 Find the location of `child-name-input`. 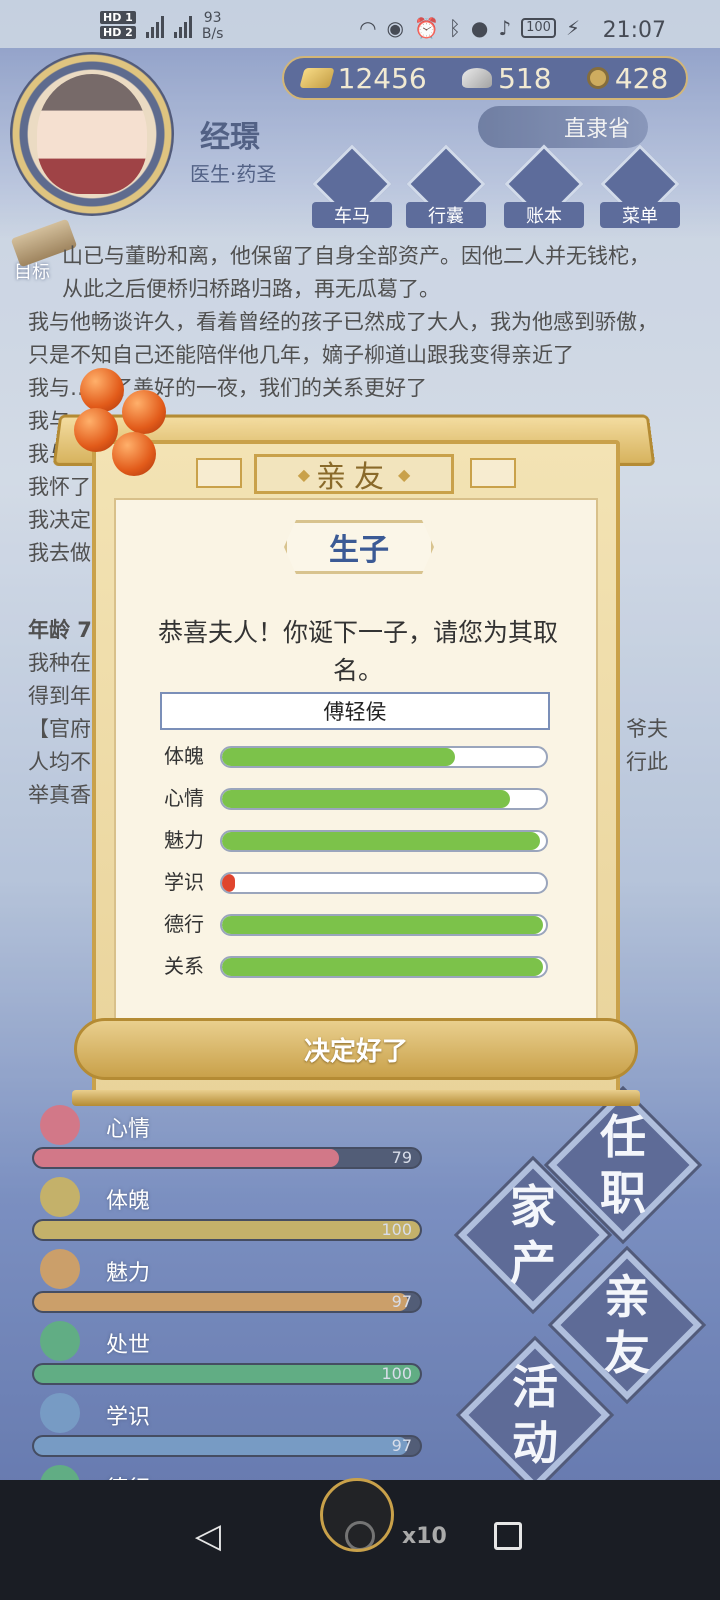

child-name-input is located at coordinates (355, 711).